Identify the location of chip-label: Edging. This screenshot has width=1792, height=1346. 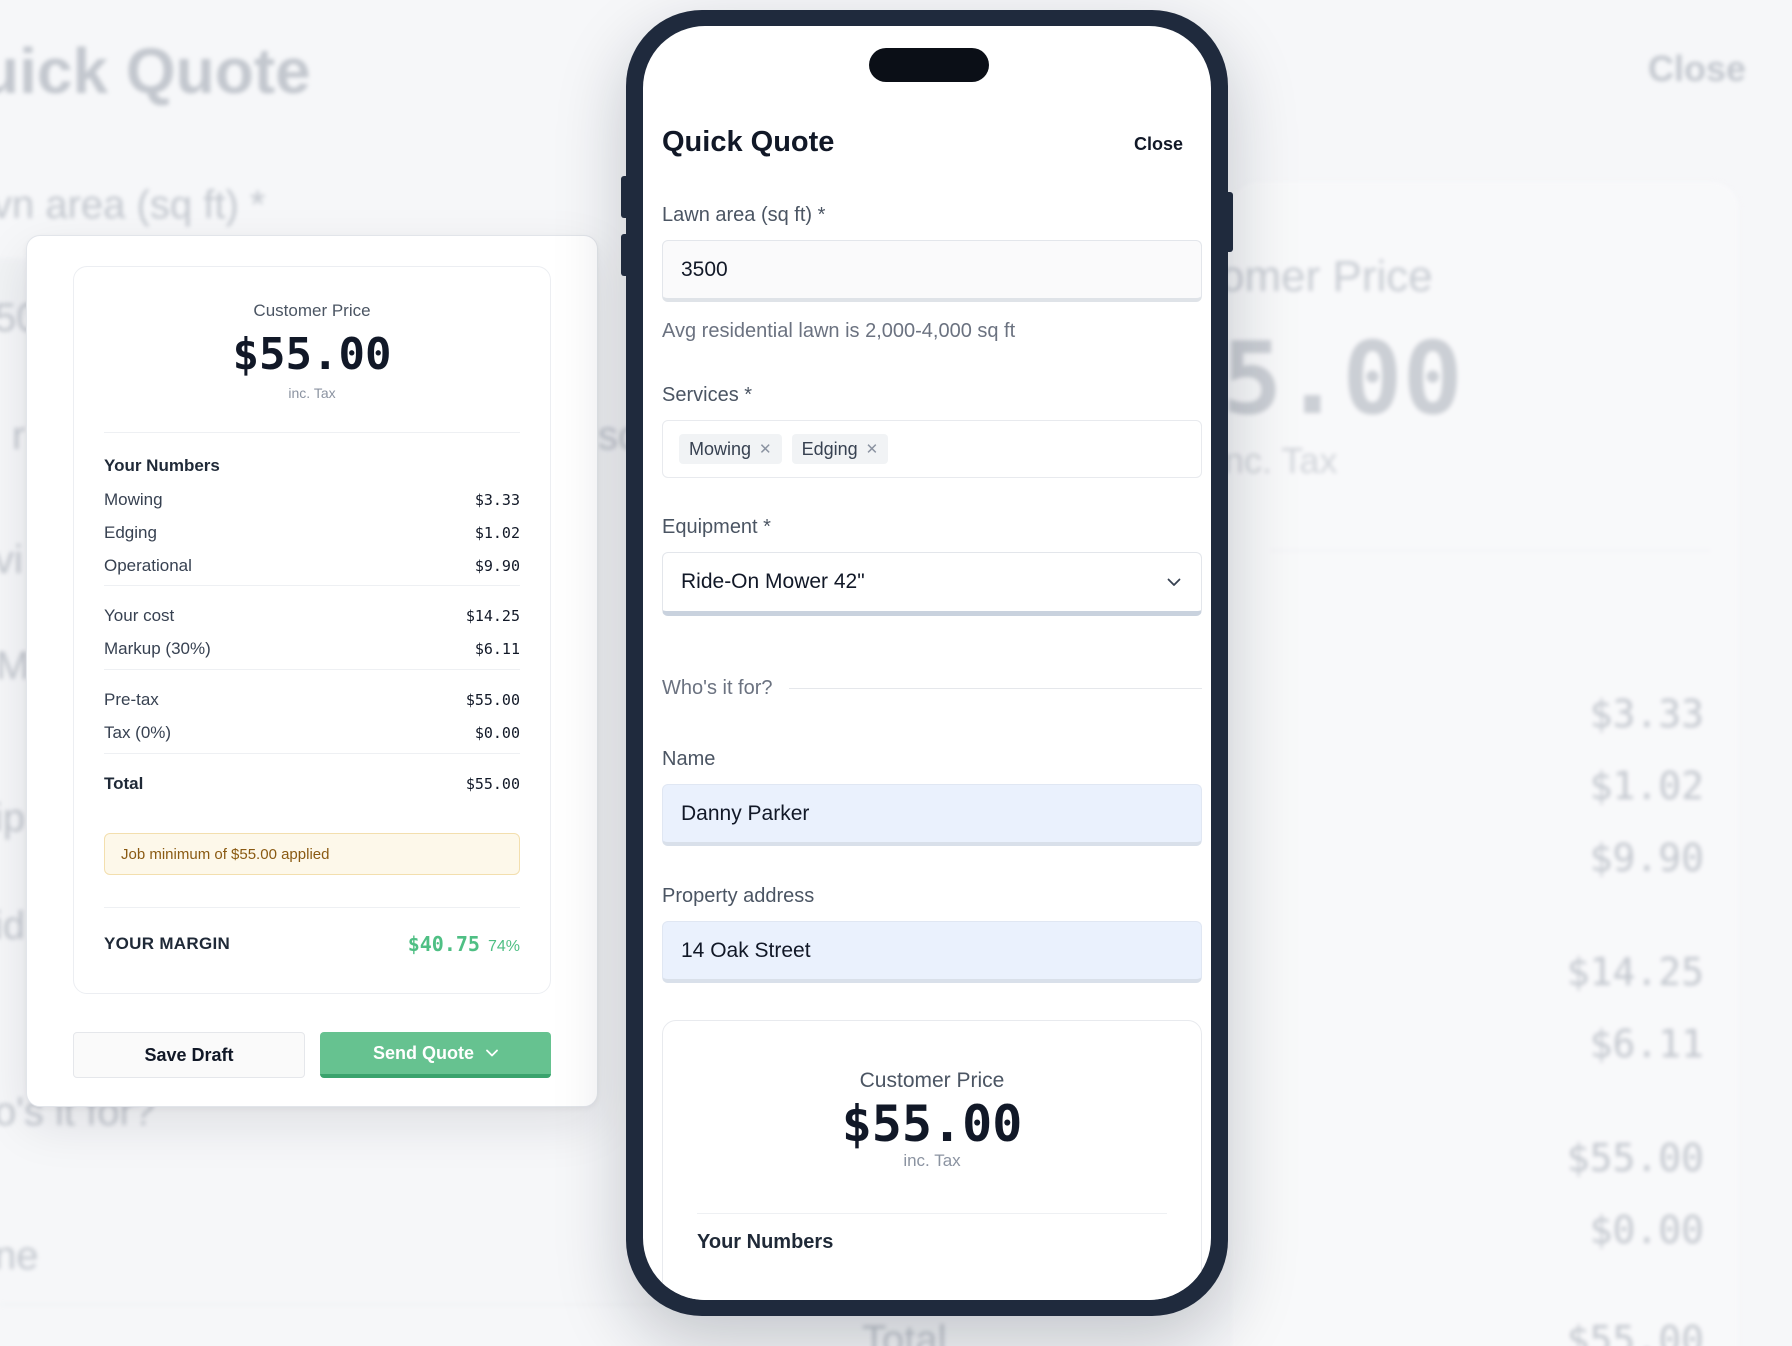
(829, 448).